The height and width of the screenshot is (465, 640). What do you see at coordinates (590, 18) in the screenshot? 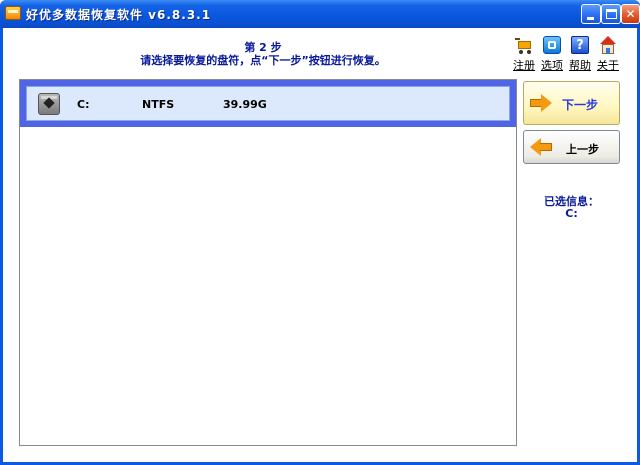
I see `minimize-icon` at bounding box center [590, 18].